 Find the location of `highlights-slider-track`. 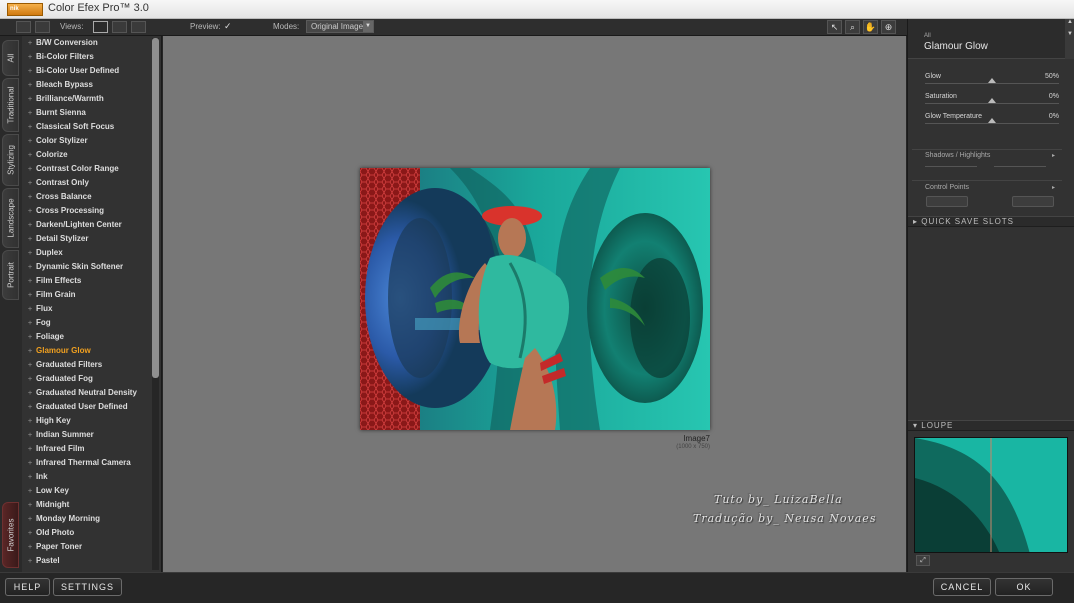

highlights-slider-track is located at coordinates (1020, 166).